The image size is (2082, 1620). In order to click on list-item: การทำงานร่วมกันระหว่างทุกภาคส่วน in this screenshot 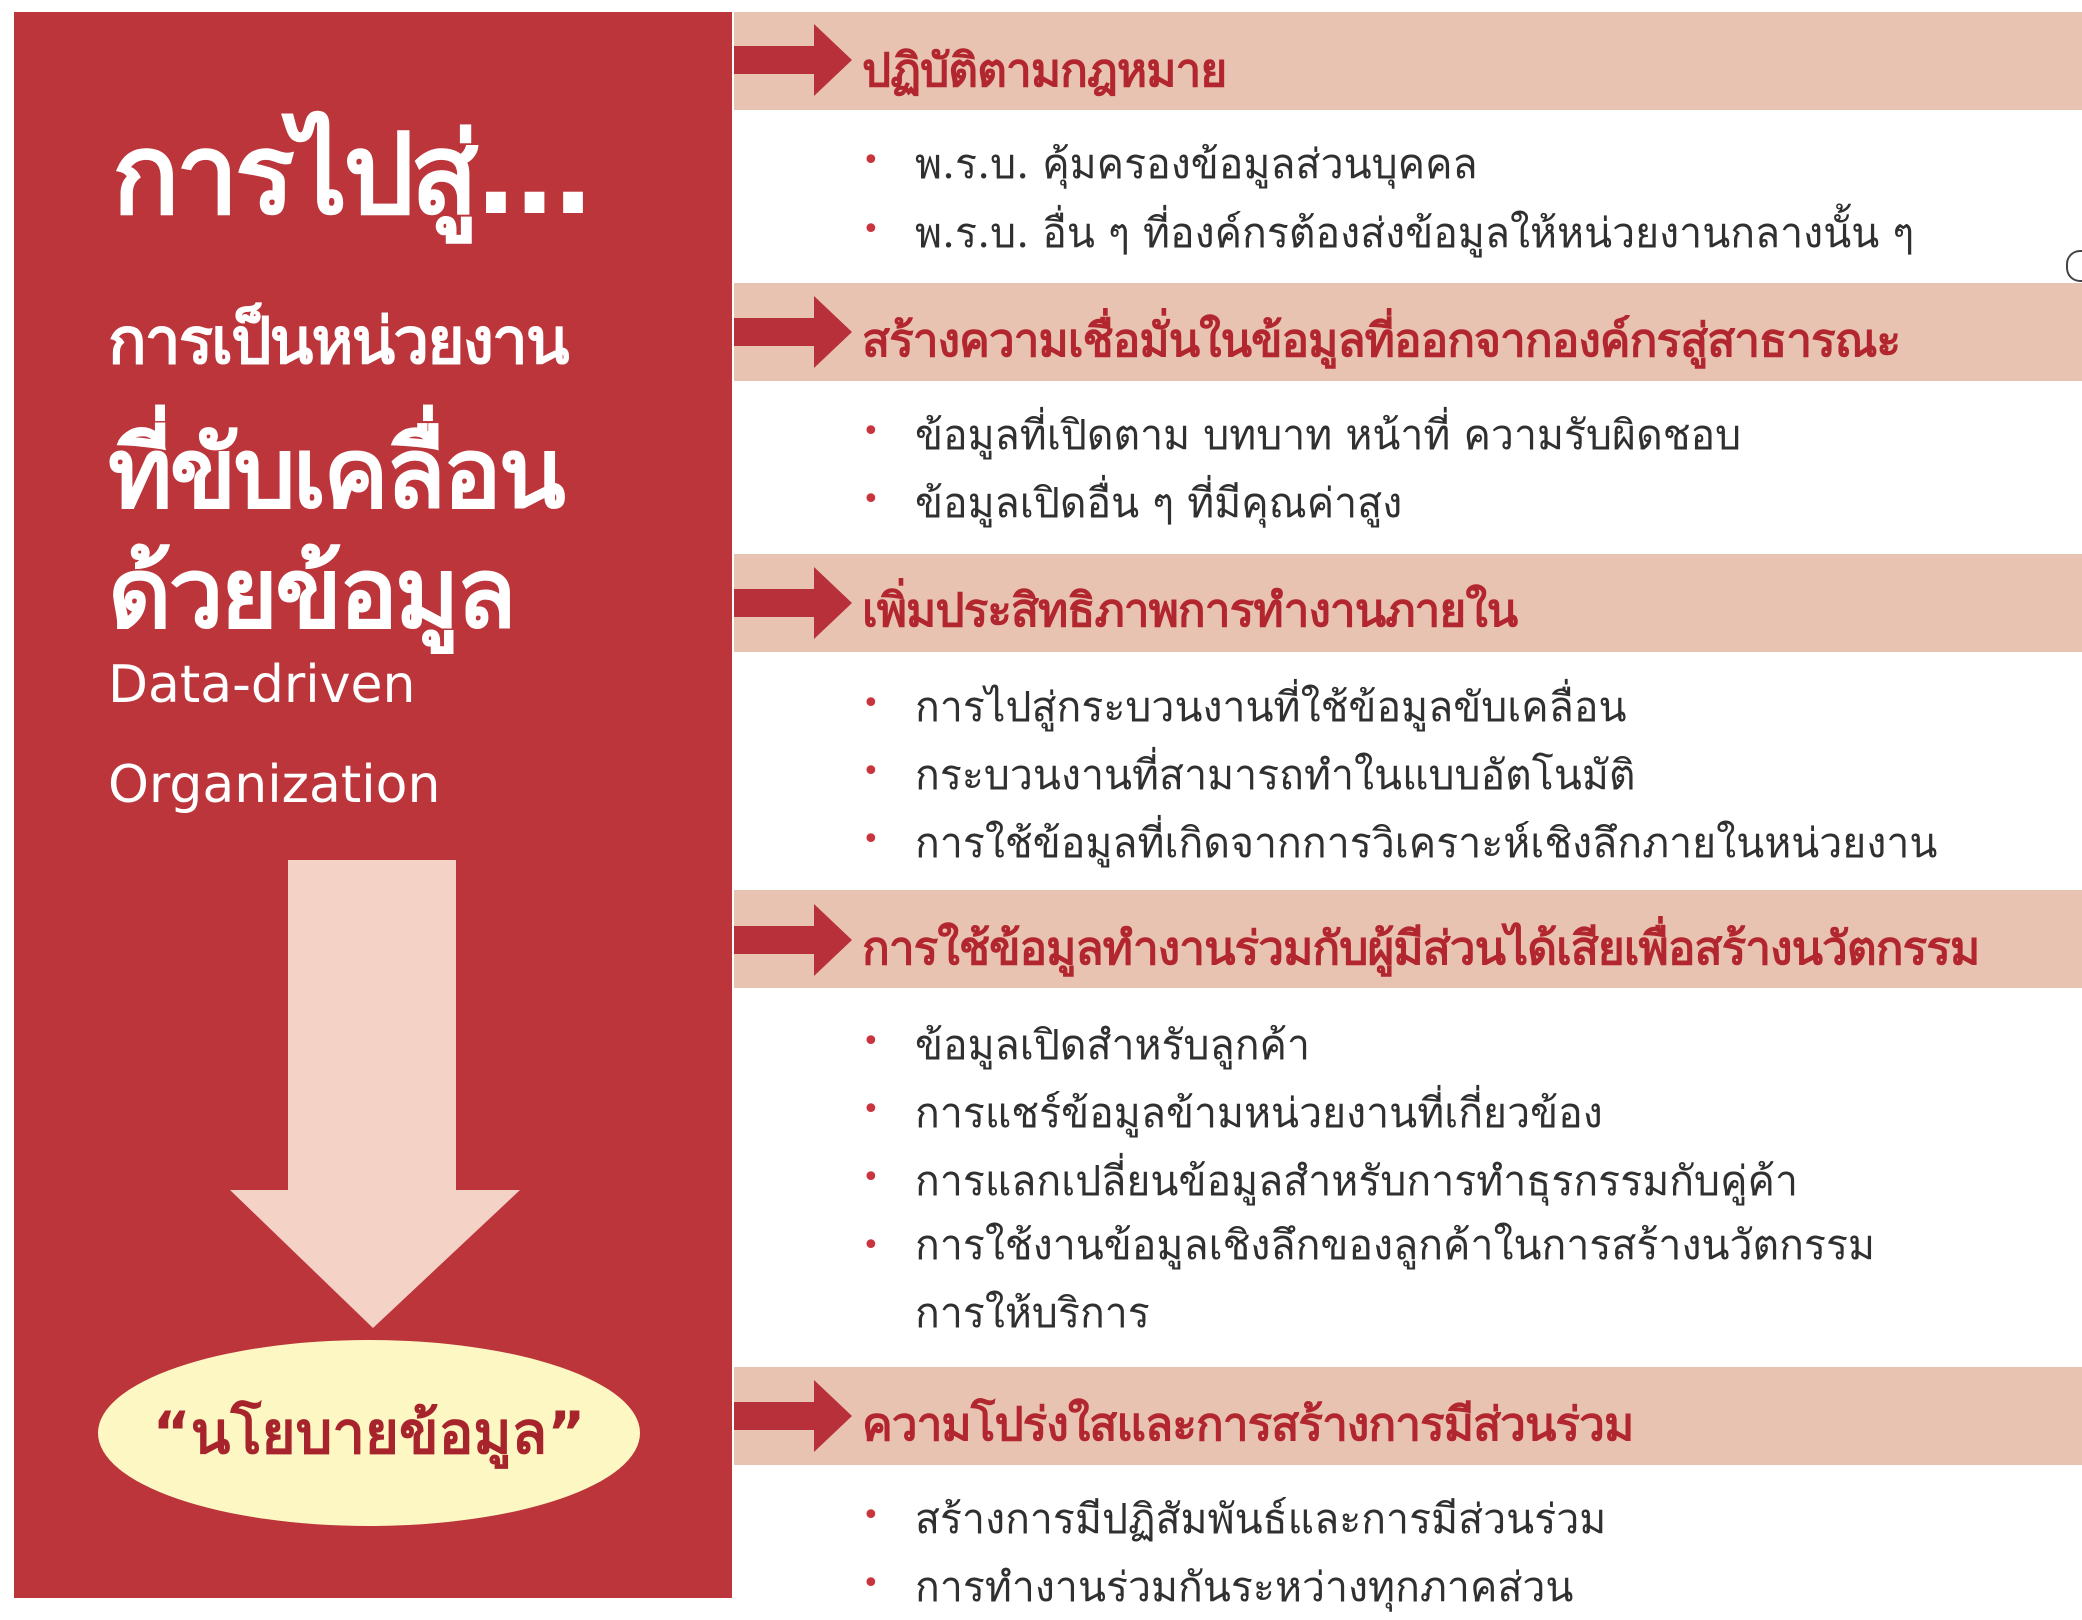, I will do `click(1244, 1587)`.